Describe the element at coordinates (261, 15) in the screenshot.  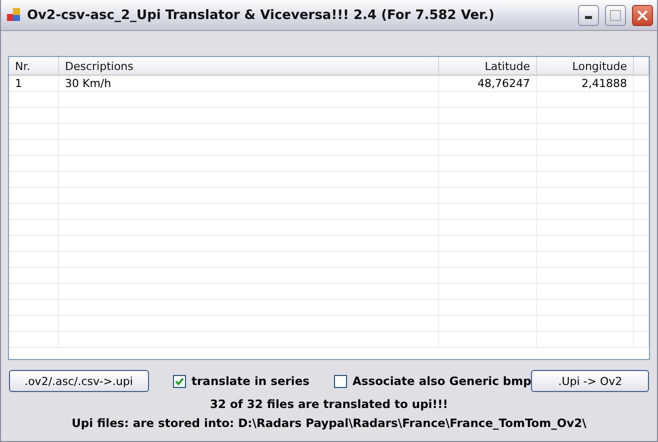
I see `window-title: Ov2-csv-asc_2_Upi Translator & Viceversa!!! 2.4 (For 7.582 Ver.)` at that location.